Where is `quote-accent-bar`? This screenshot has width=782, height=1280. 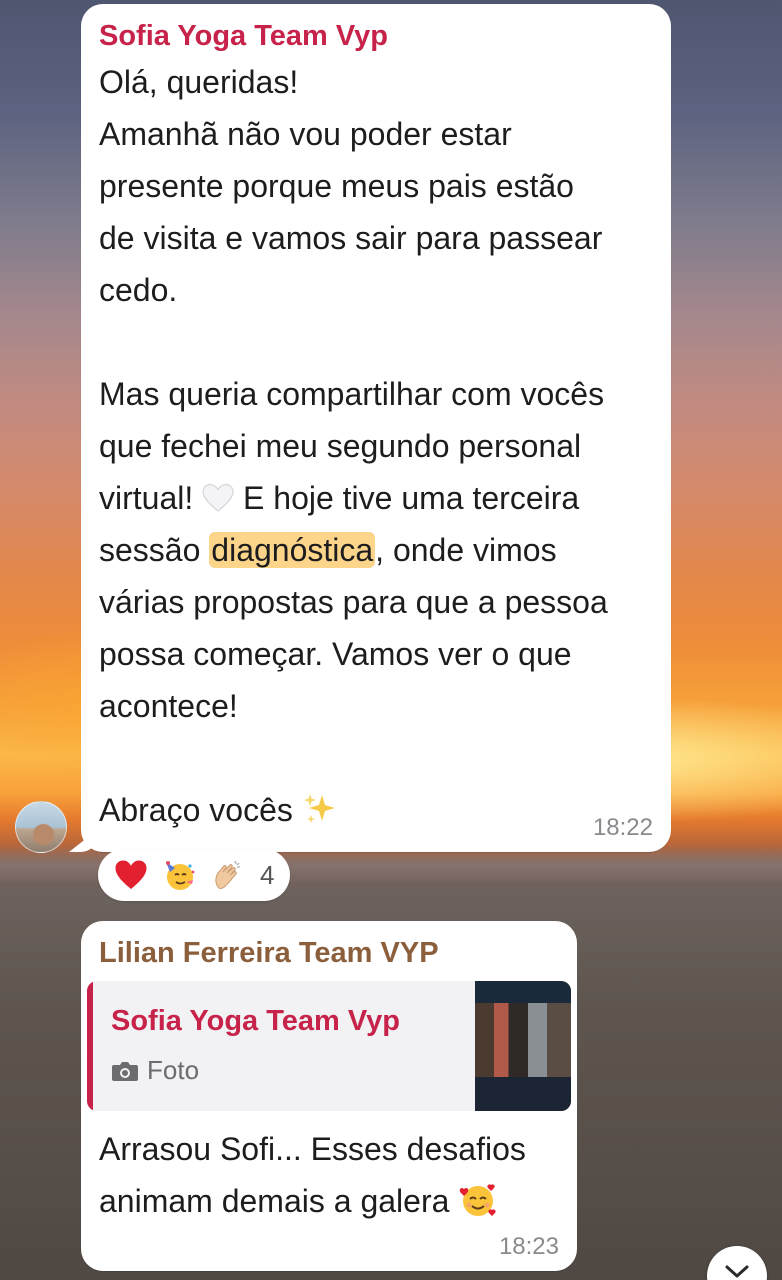
quote-accent-bar is located at coordinates (90, 1046).